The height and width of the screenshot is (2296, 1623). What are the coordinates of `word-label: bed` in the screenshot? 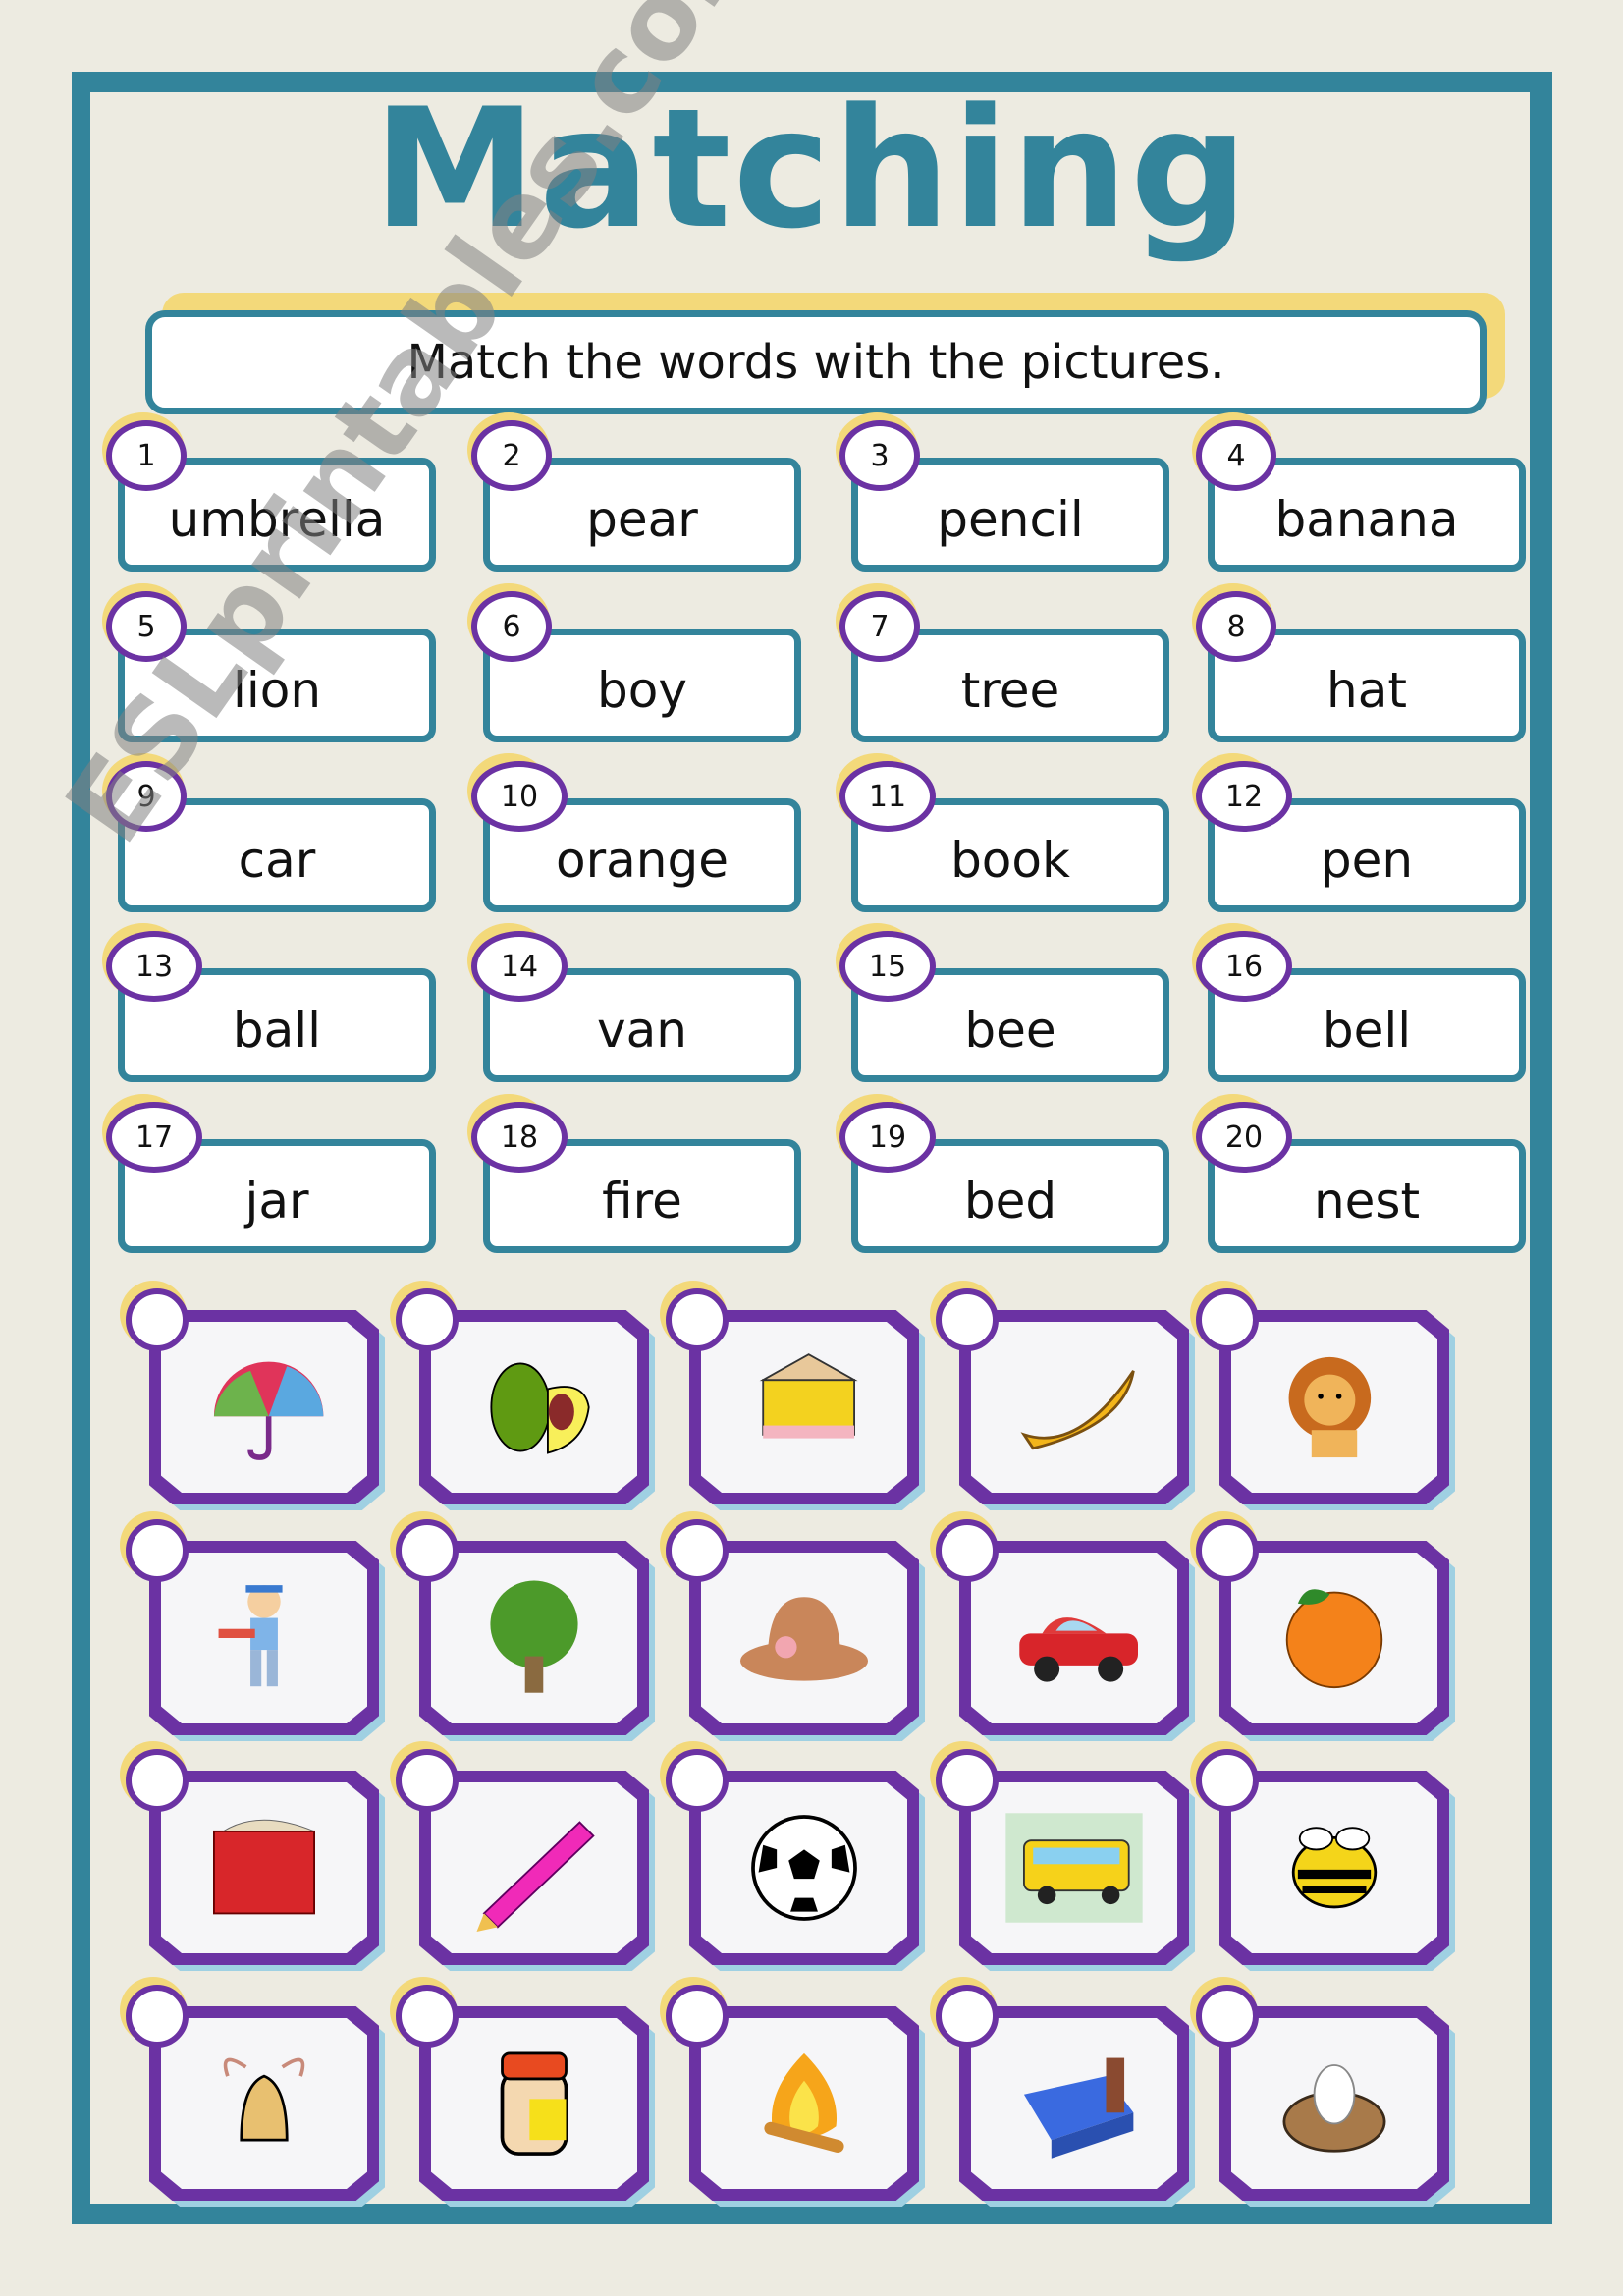 It's located at (1010, 1201).